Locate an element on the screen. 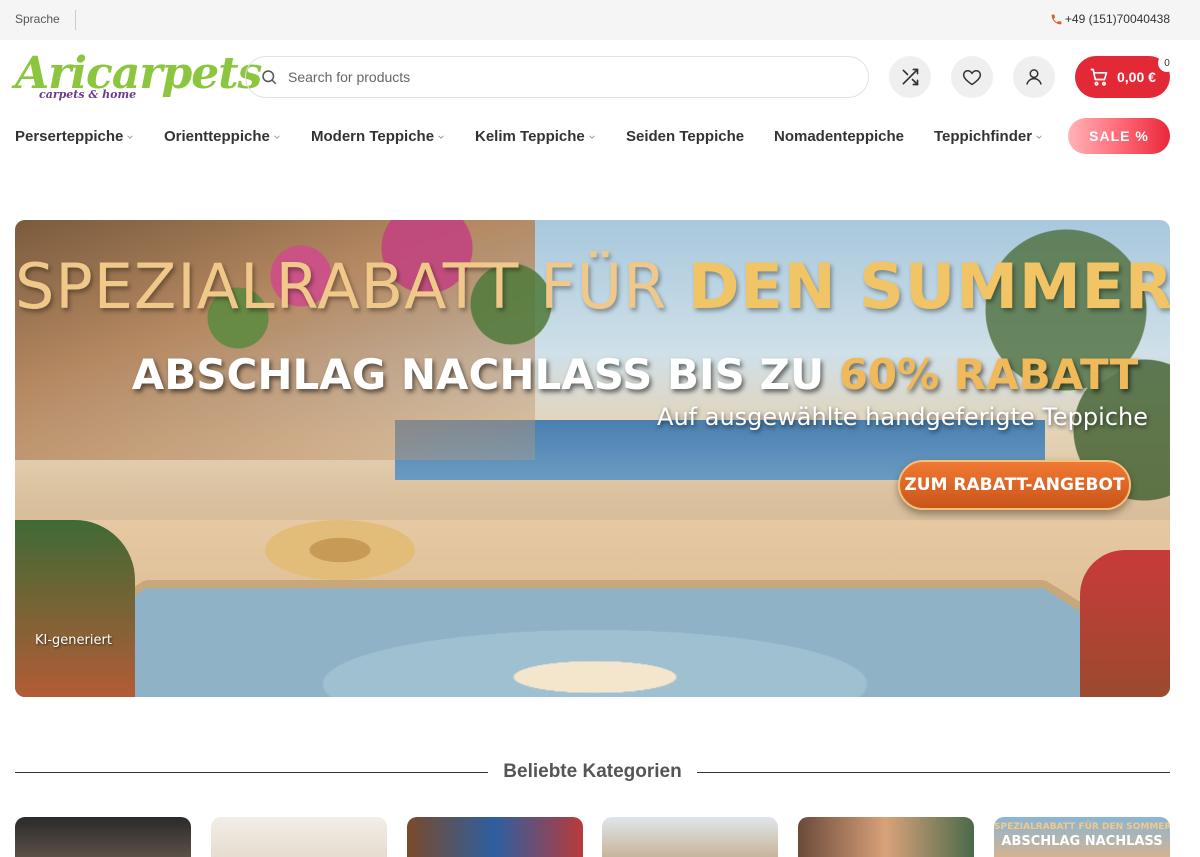 The image size is (1200, 857). cart-count-badge: 0 is located at coordinates (1167, 63).